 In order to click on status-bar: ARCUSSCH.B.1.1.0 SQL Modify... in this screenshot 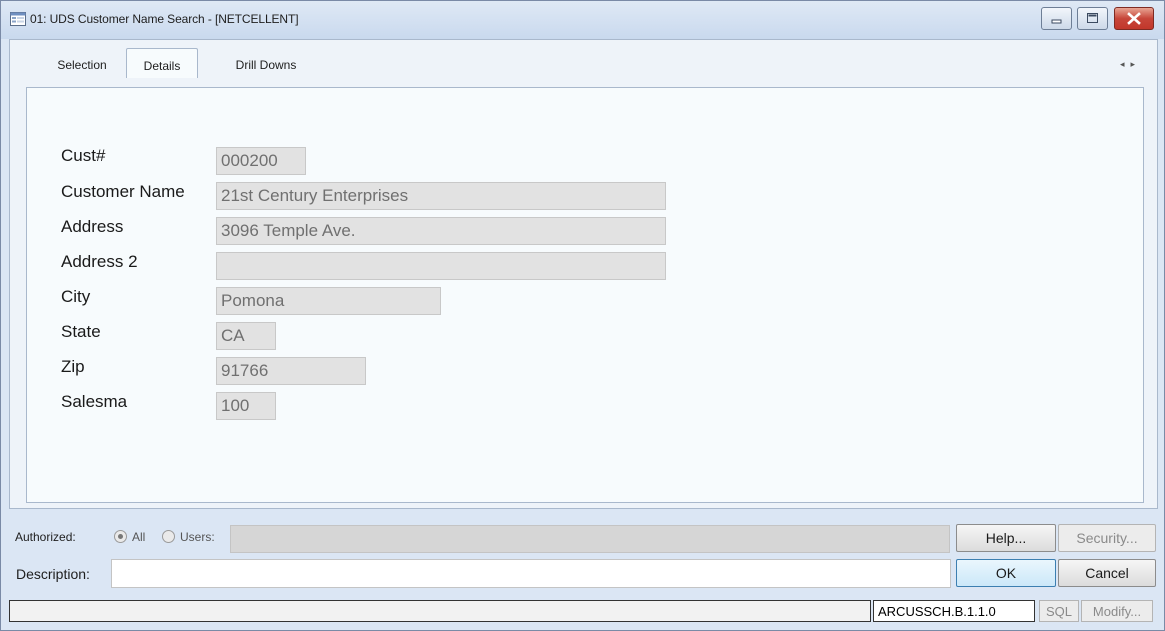, I will do `click(582, 611)`.